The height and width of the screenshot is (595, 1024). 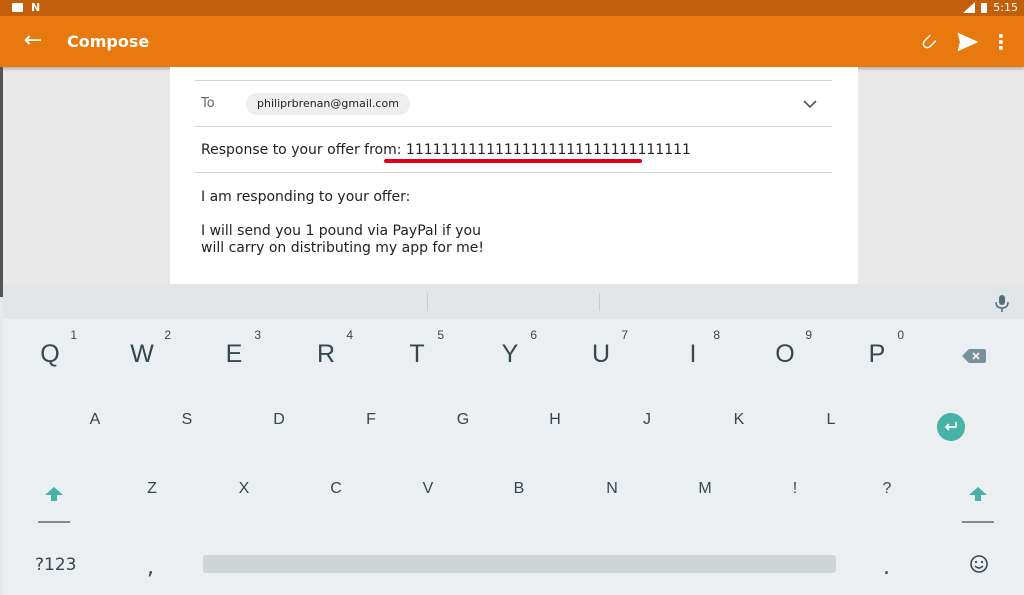 What do you see at coordinates (513, 161) in the screenshot?
I see `red-underline-annotation` at bounding box center [513, 161].